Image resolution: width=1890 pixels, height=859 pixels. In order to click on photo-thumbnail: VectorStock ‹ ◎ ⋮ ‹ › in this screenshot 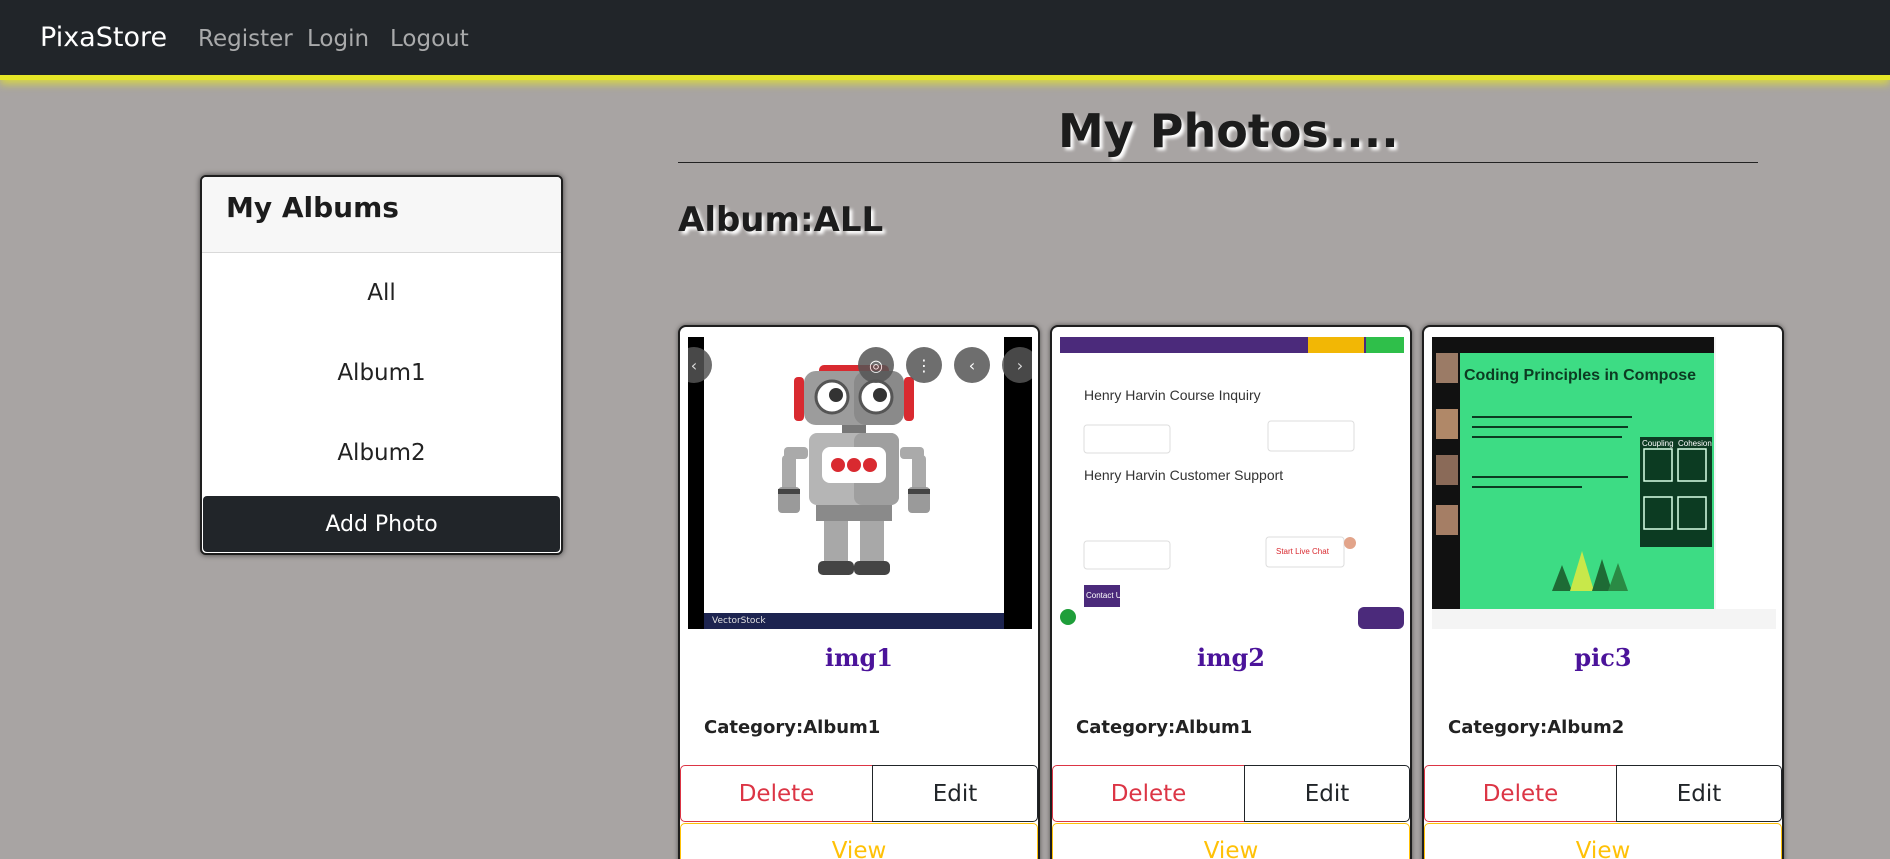, I will do `click(860, 483)`.